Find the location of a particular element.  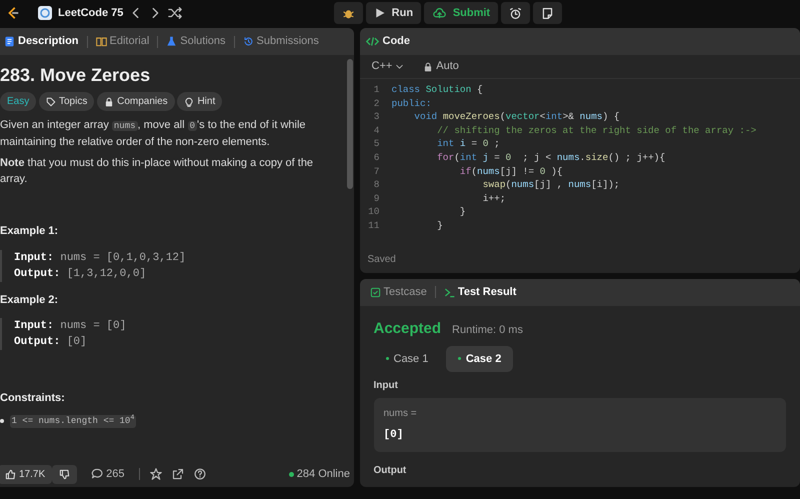

section-label: Input is located at coordinates (386, 385).